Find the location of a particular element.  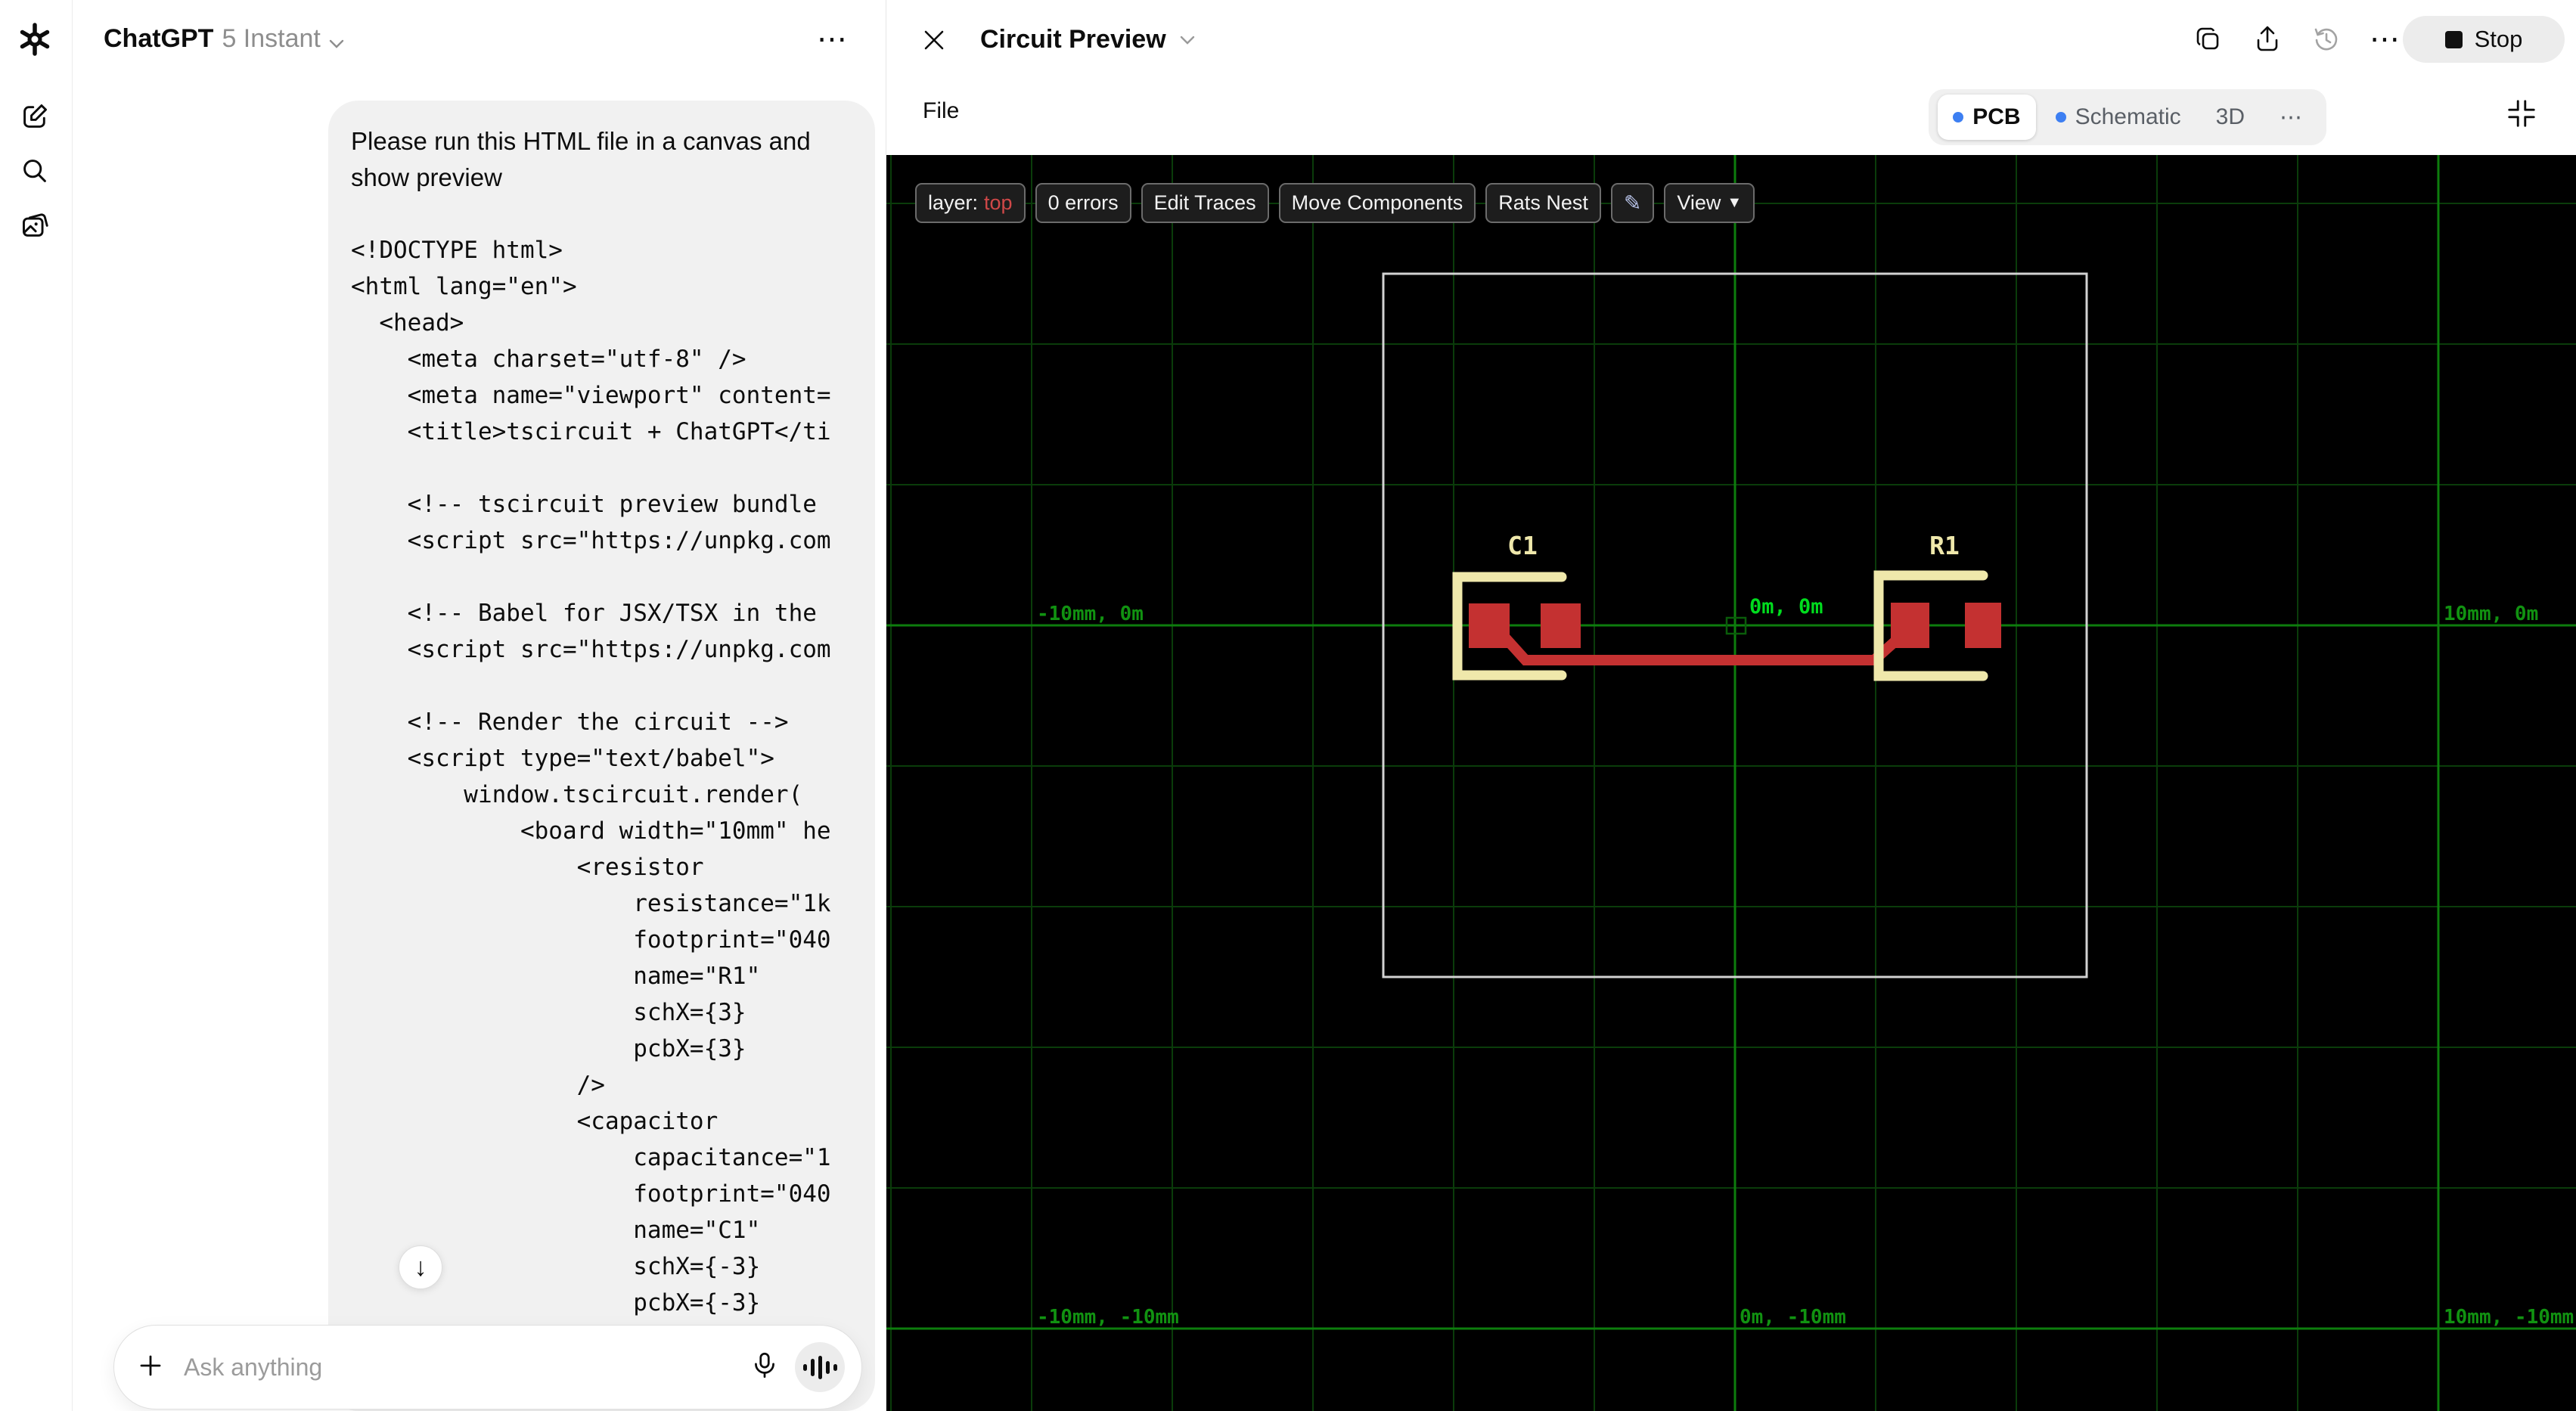

share-upload-icon is located at coordinates (2267, 38).